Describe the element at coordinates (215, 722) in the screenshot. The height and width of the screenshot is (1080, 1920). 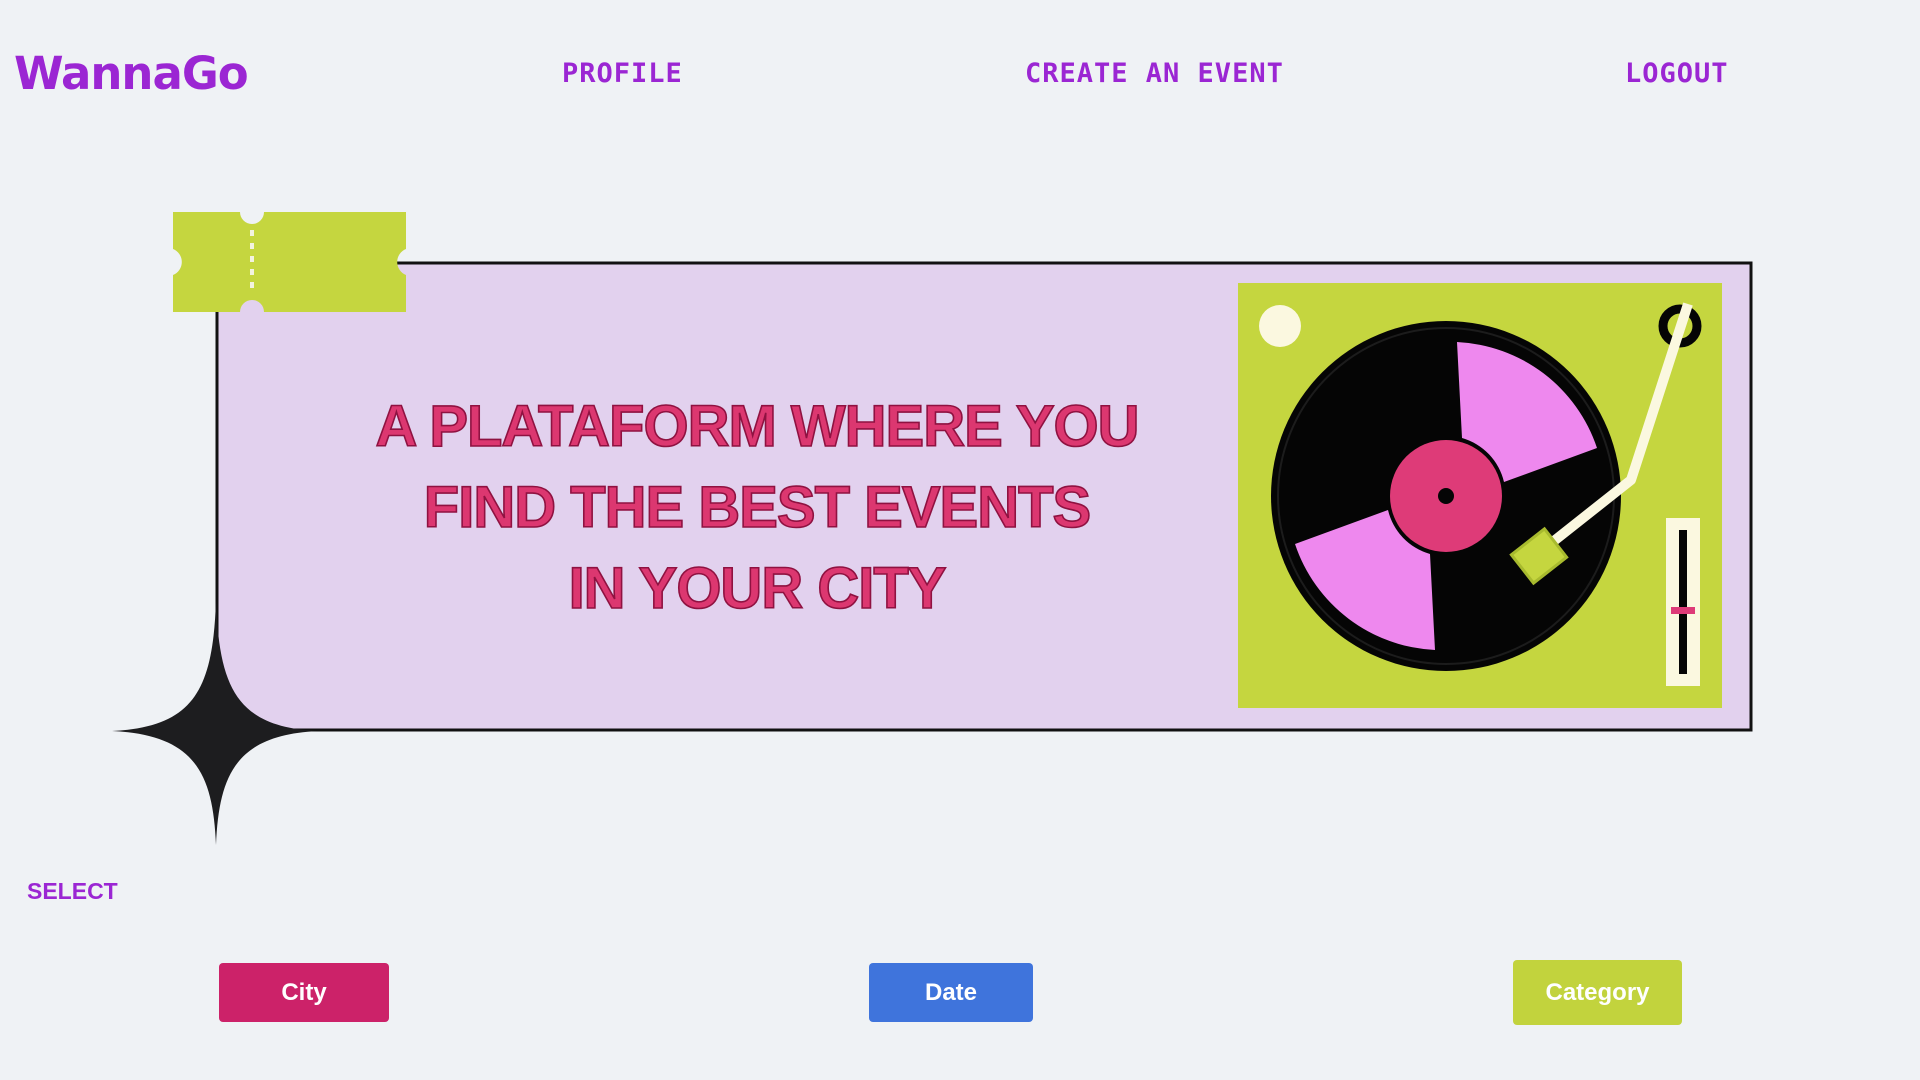
I see `sparkle-icon` at that location.